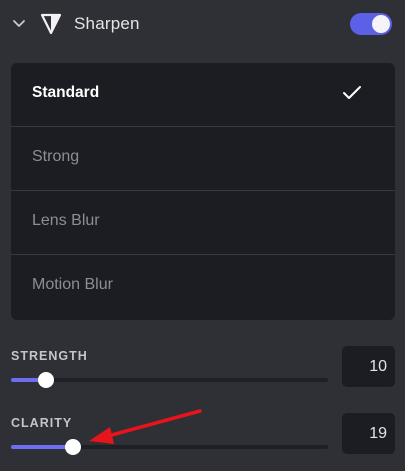 This screenshot has width=405, height=471. Describe the element at coordinates (72, 284) in the screenshot. I see `option-label: Motion Blur` at that location.